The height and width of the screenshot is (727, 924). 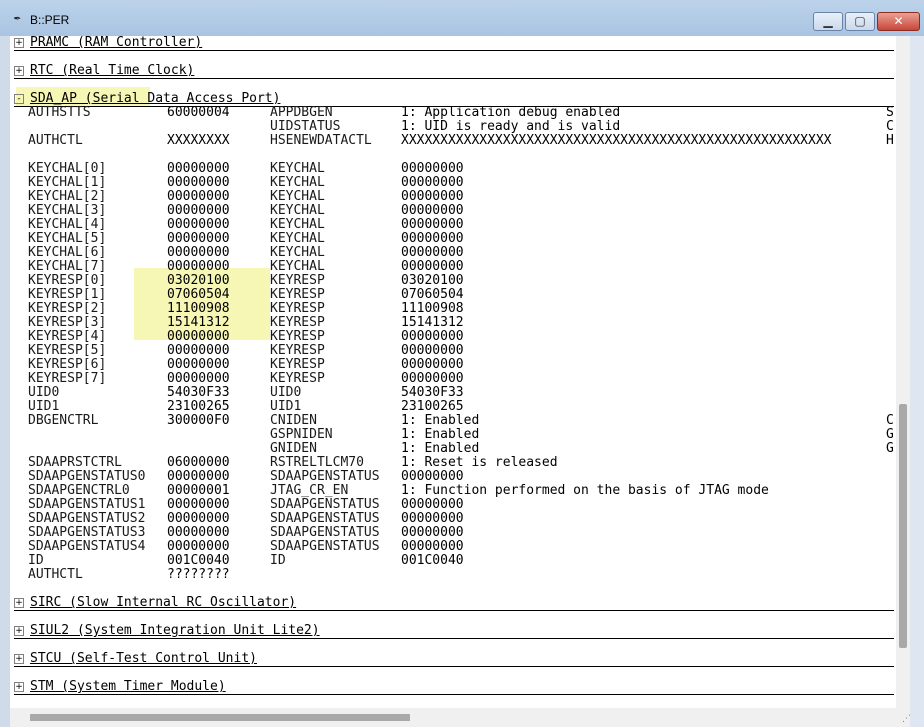 What do you see at coordinates (432, 281) in the screenshot?
I see `field-value: 03020100` at bounding box center [432, 281].